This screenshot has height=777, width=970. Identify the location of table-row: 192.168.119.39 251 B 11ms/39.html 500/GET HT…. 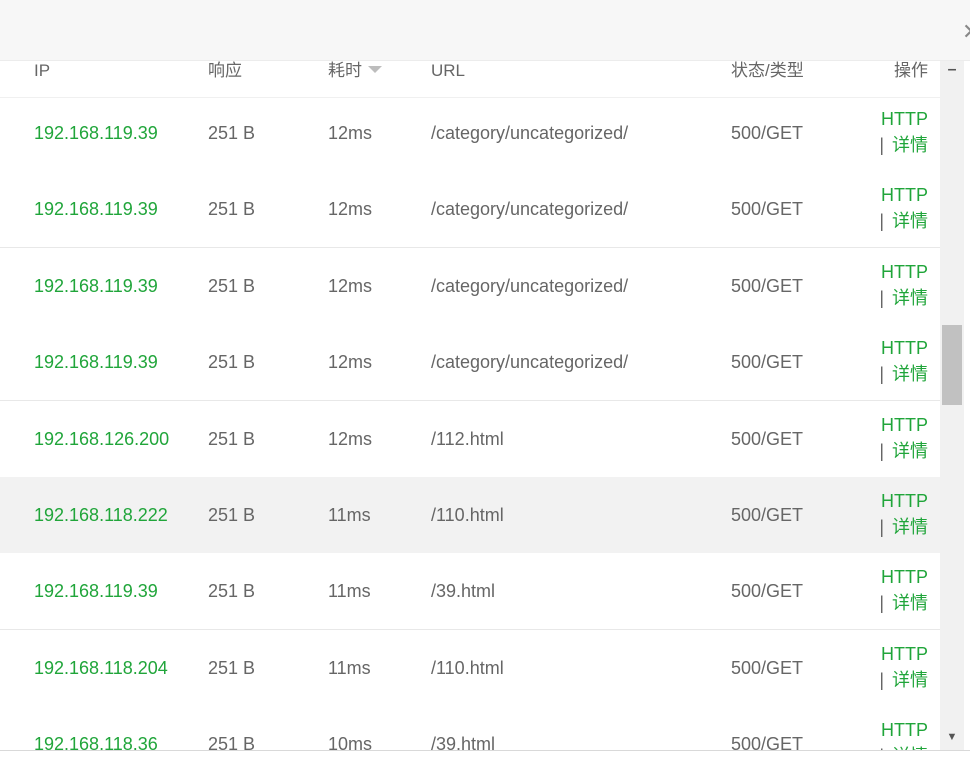
(470, 592).